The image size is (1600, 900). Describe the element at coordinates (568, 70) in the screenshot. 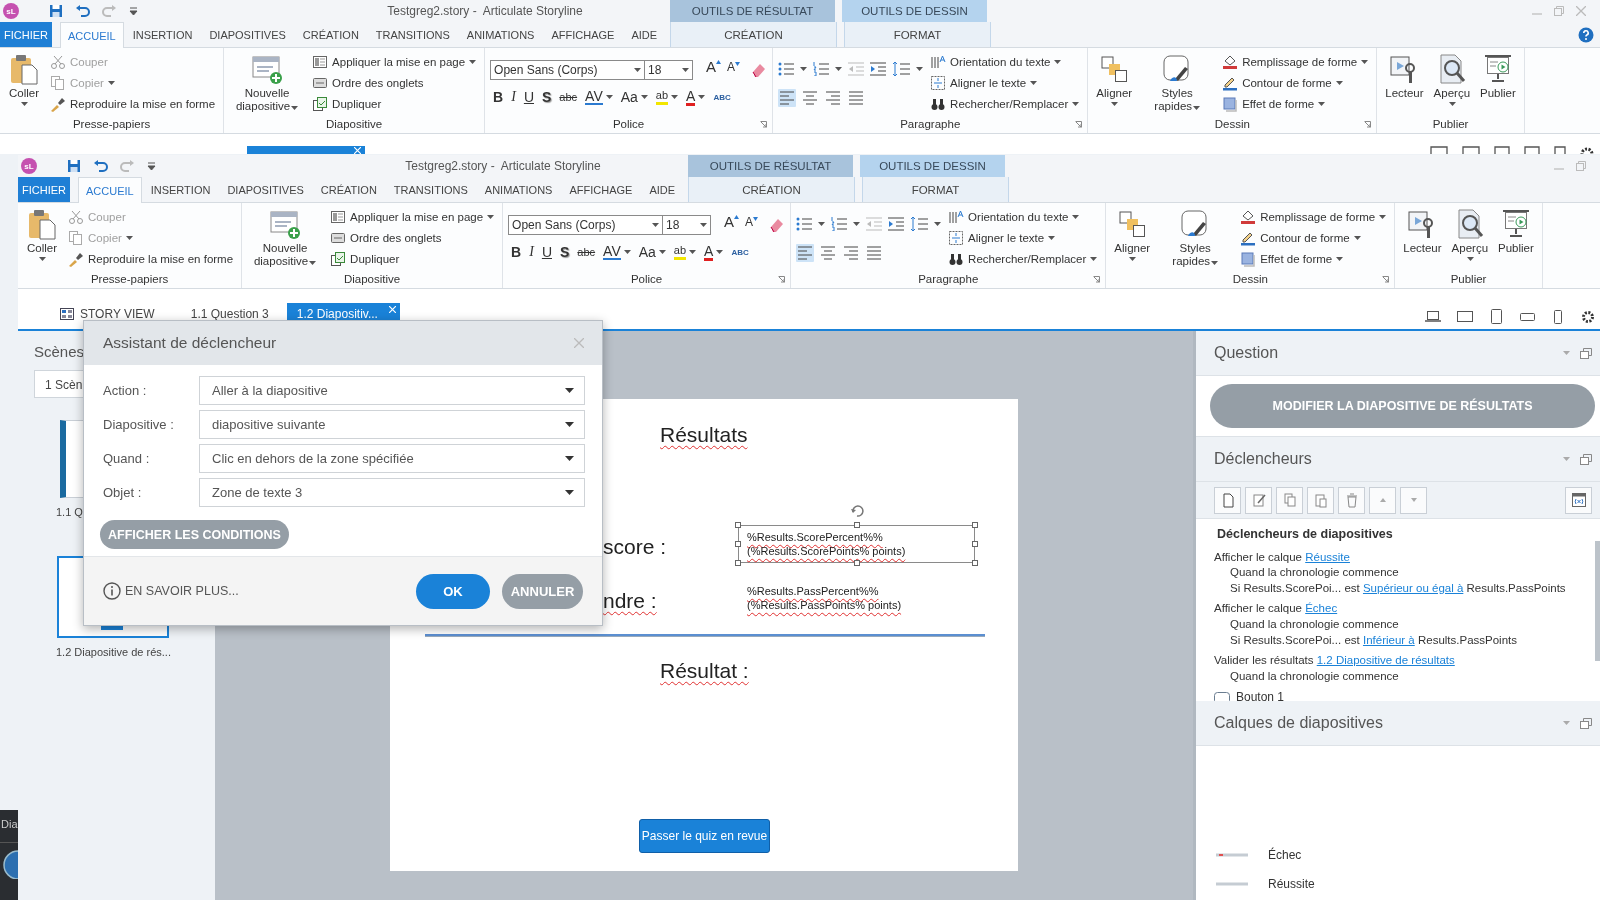

I see `font-name-dropdown: Open Sans (Corps)` at that location.